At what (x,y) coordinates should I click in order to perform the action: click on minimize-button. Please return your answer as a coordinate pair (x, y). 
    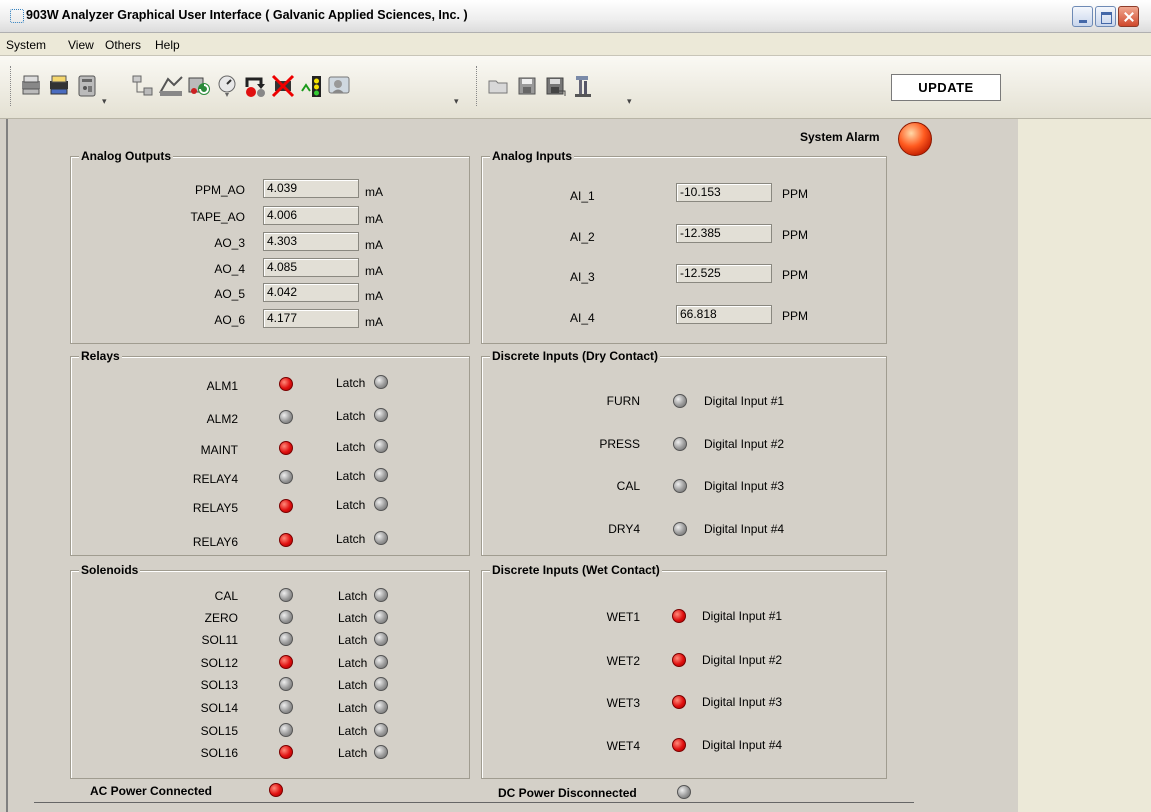
    Looking at the image, I should click on (1082, 16).